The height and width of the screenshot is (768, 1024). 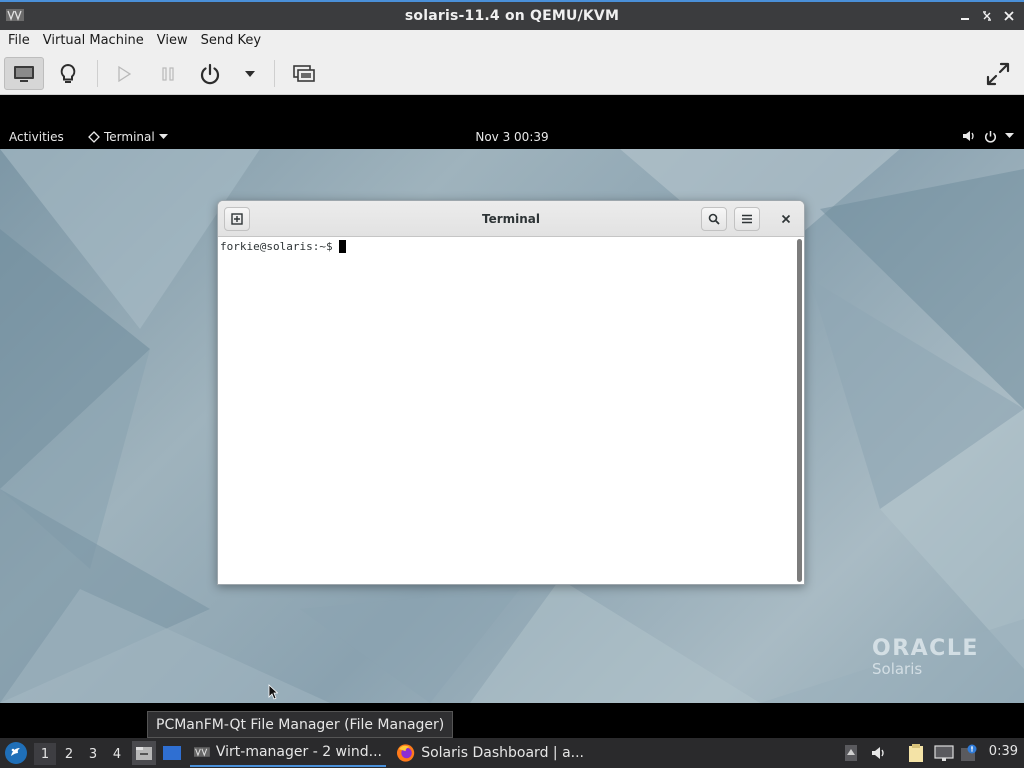 I want to click on tray-notification, so click(x=969, y=753).